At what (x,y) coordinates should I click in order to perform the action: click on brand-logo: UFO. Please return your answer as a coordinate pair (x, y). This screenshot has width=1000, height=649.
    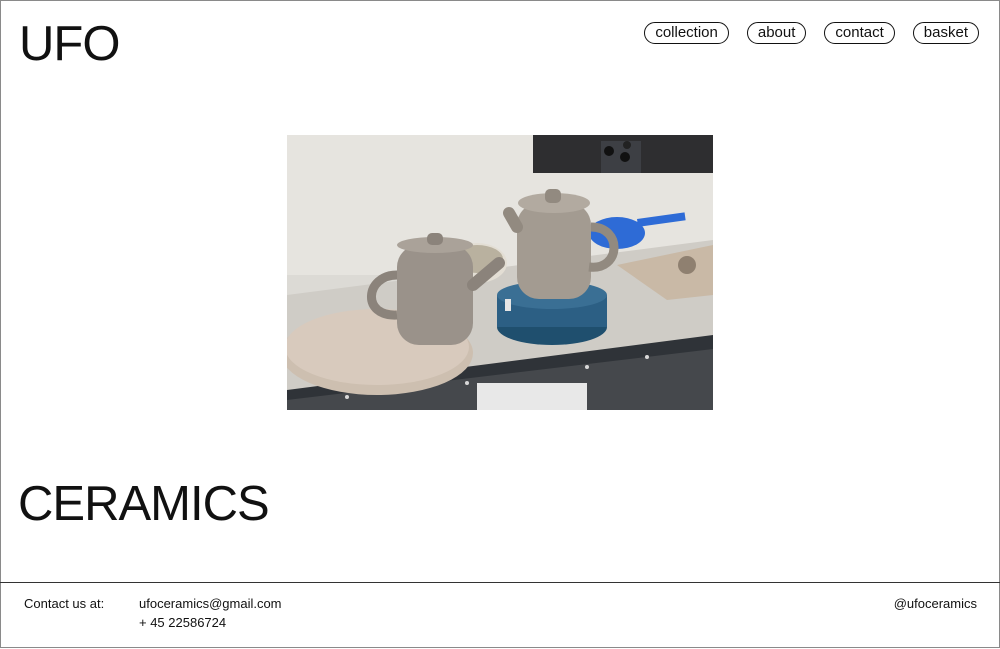
    Looking at the image, I should click on (69, 44).